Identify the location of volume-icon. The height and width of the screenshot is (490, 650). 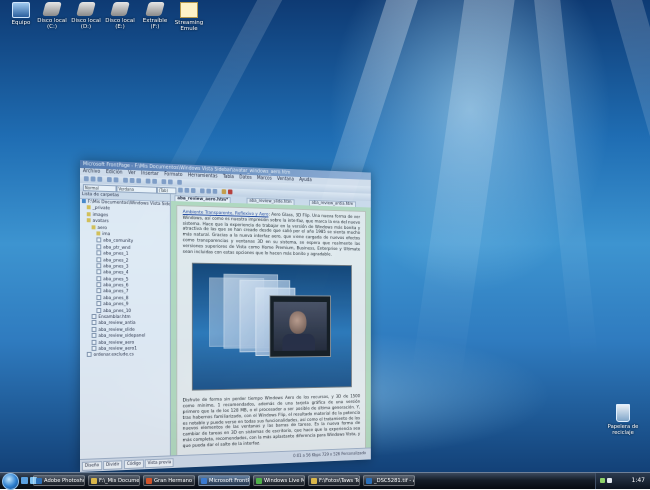
(609, 480).